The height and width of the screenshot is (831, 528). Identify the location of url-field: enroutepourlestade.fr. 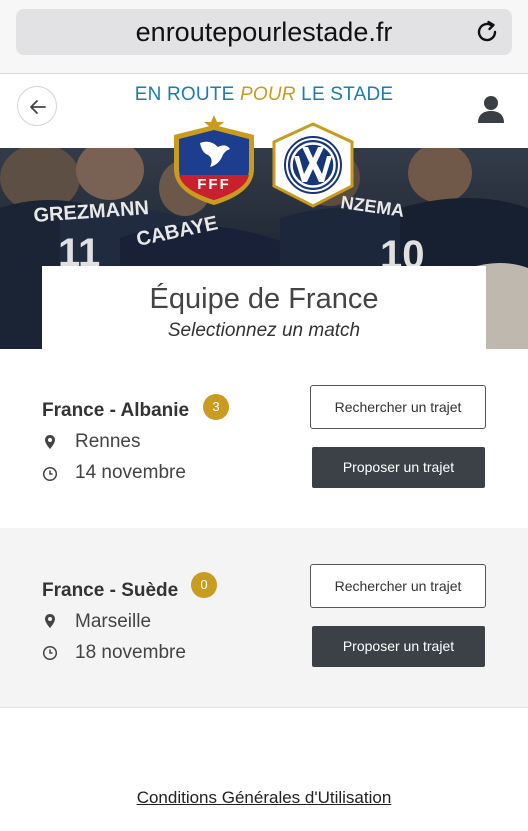
(264, 32).